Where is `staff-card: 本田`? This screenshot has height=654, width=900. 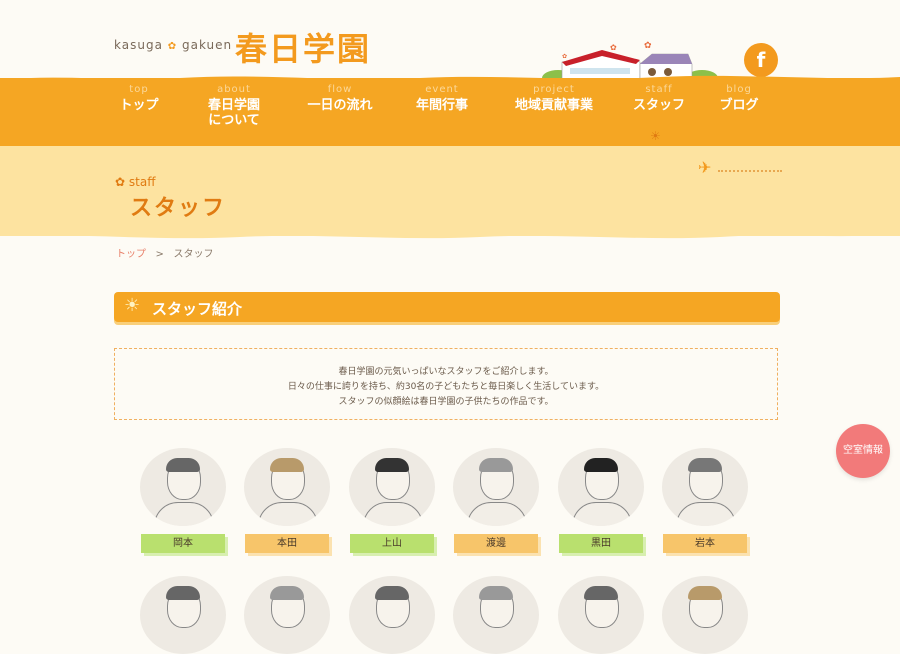
staff-card: 本田 is located at coordinates (287, 500).